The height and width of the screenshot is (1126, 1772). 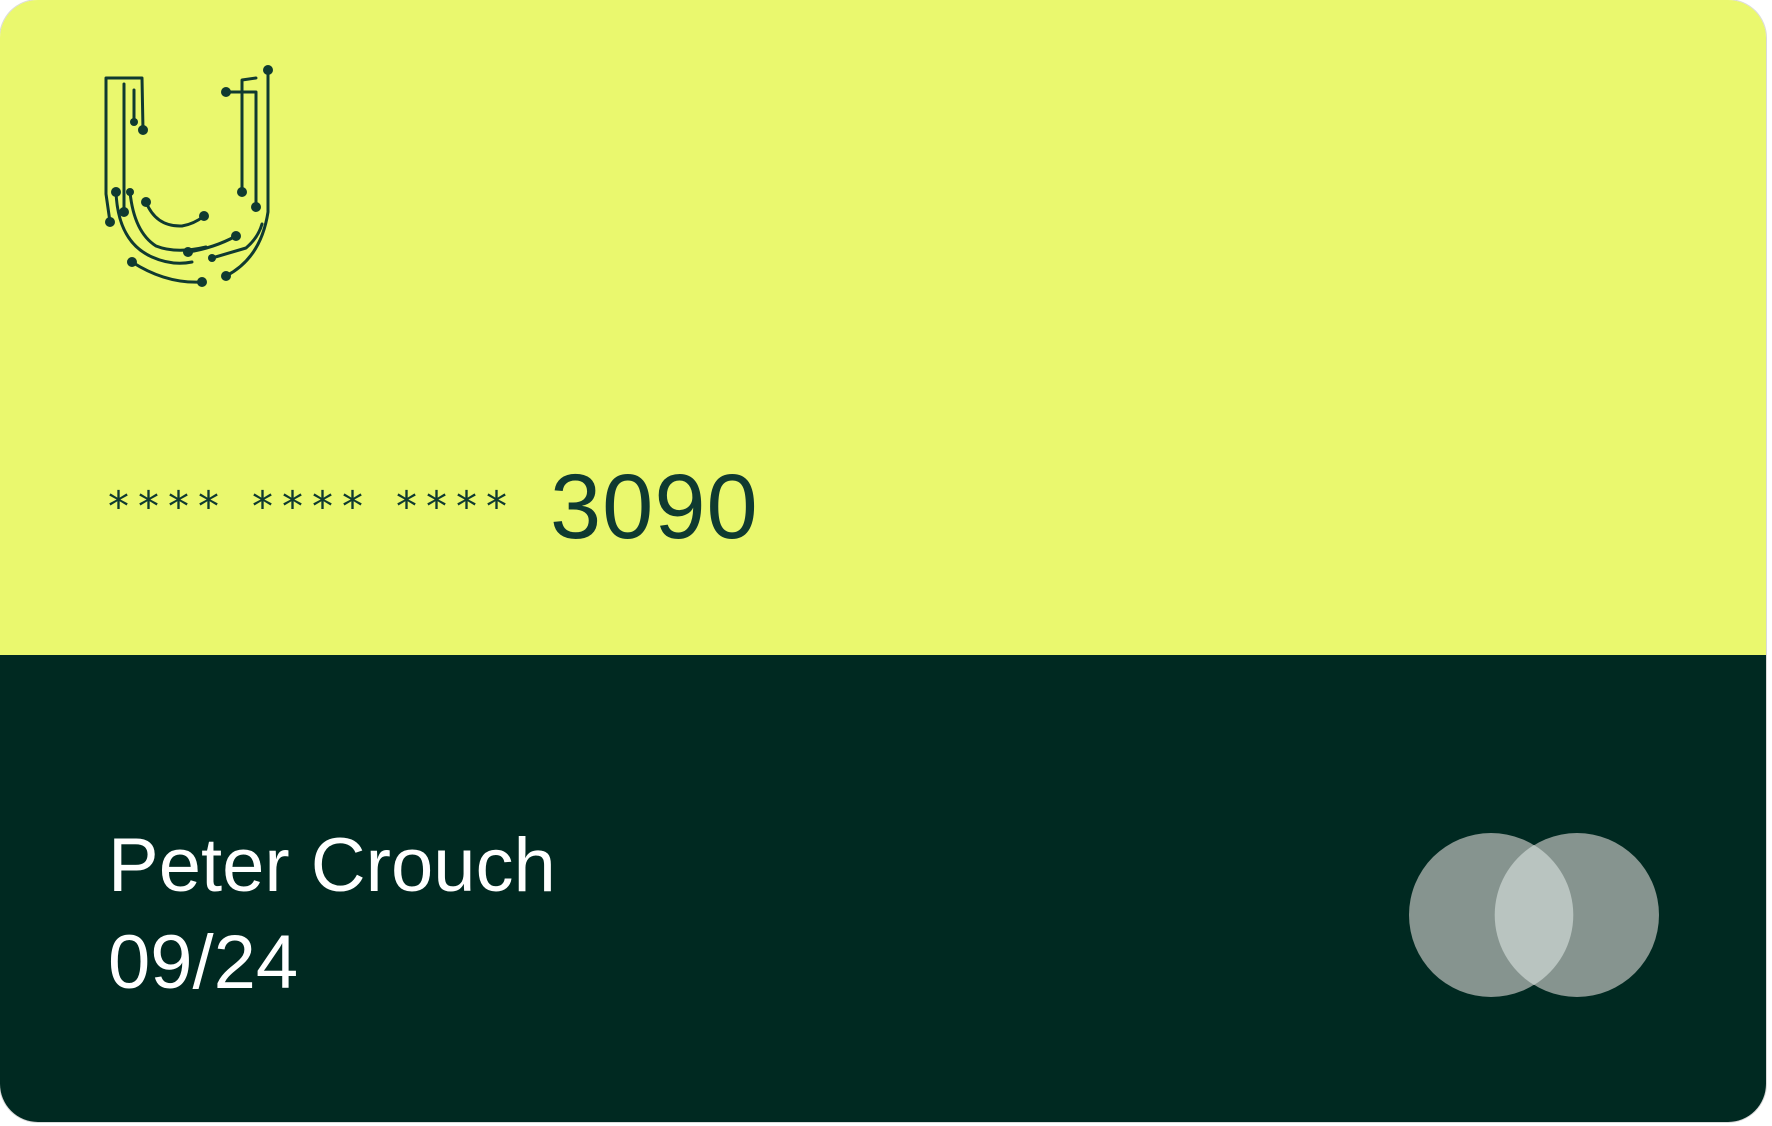 What do you see at coordinates (188, 176) in the screenshot?
I see `circuit-u-logo-icon` at bounding box center [188, 176].